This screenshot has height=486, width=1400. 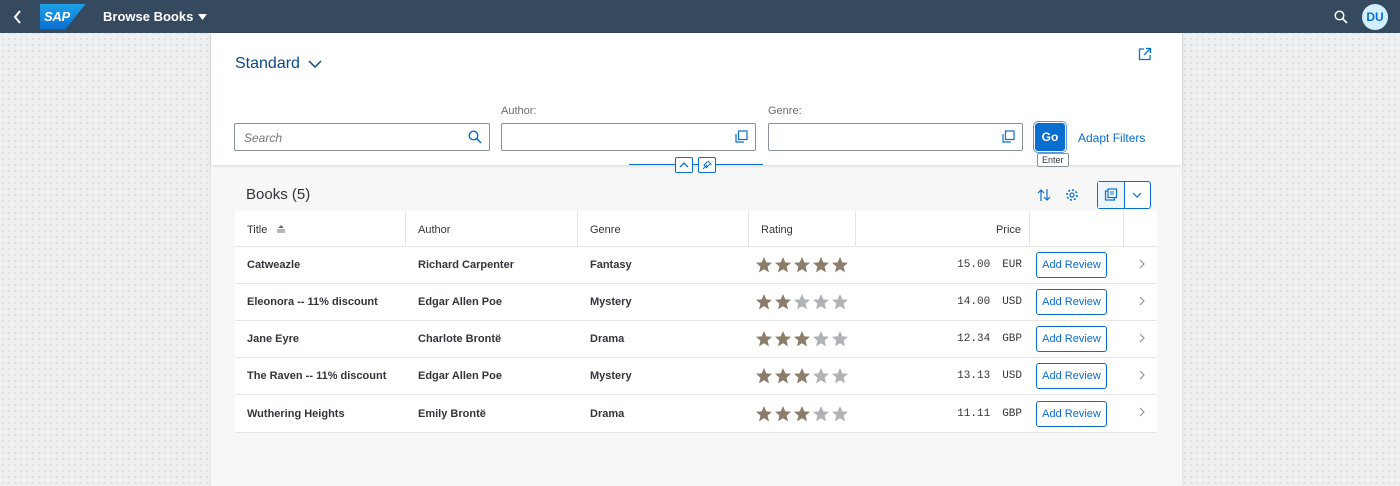 I want to click on export-split-button, so click(x=1124, y=195).